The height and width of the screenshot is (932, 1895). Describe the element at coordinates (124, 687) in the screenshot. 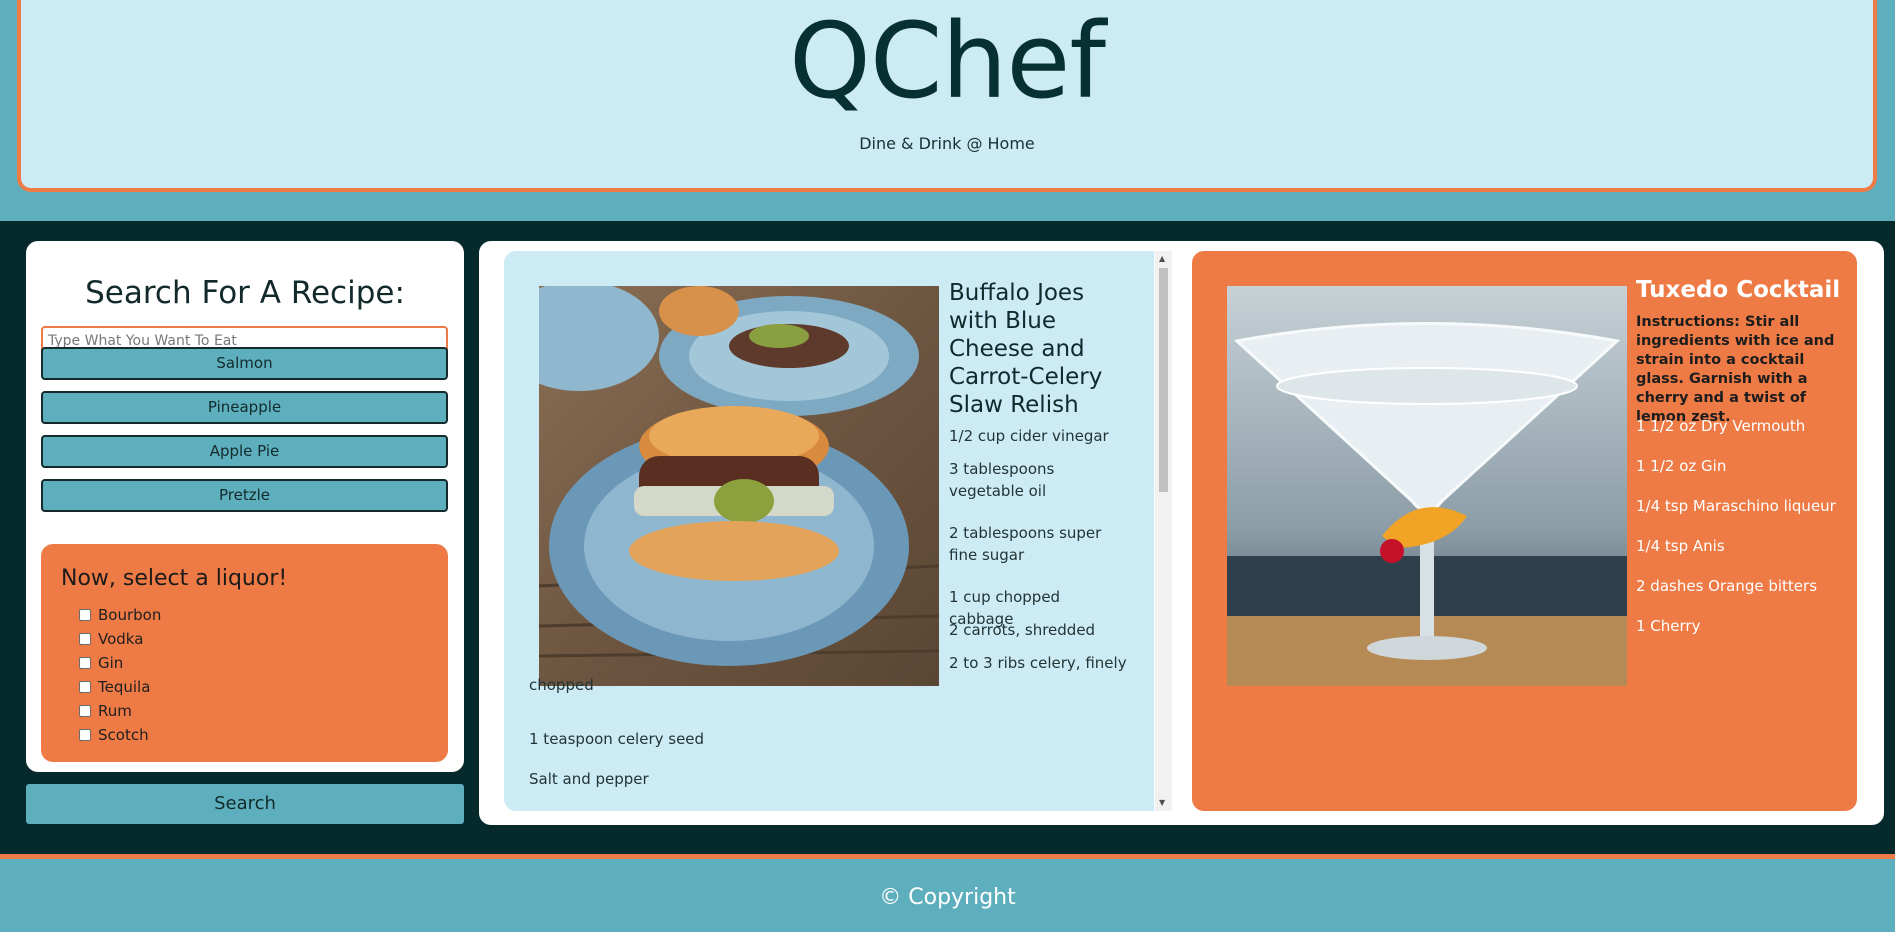

I see `liquor-label: Tequila` at that location.